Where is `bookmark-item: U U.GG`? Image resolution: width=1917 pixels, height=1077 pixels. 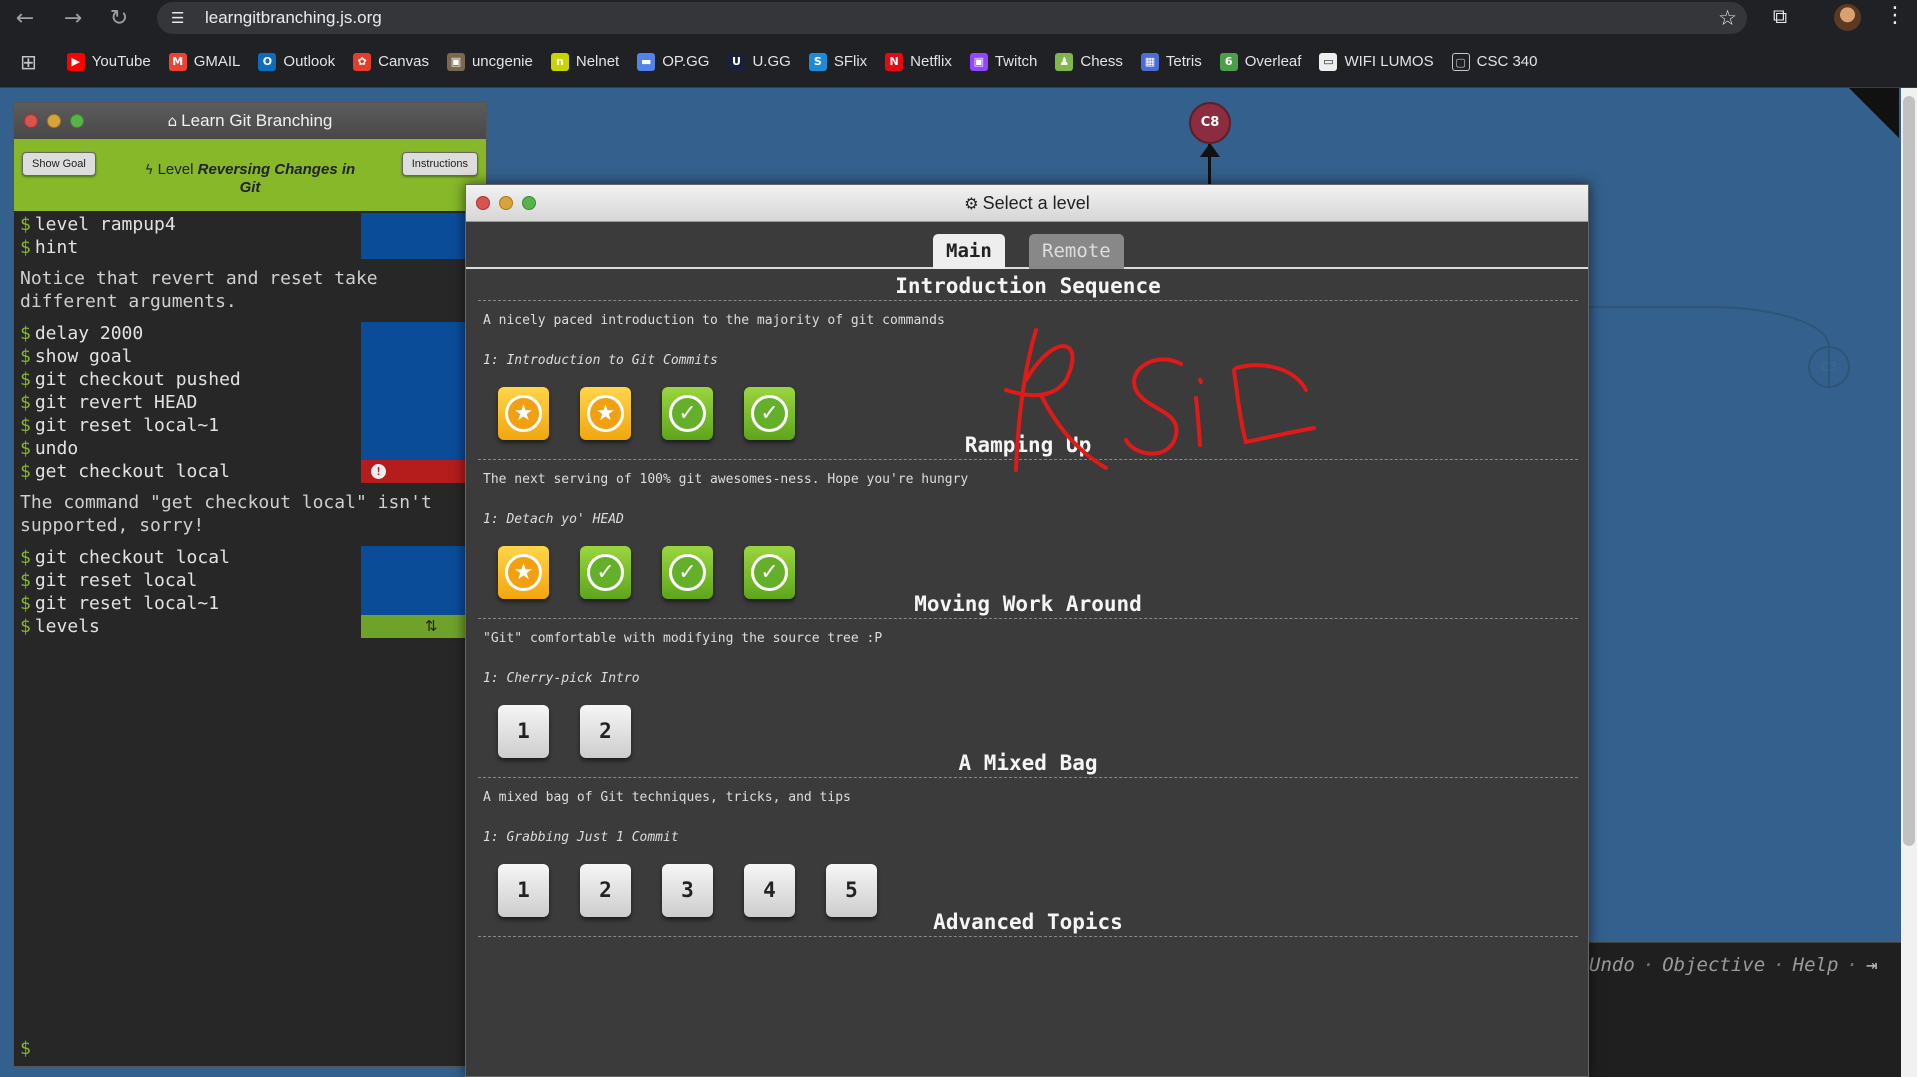 bookmark-item: U U.GG is located at coordinates (759, 61).